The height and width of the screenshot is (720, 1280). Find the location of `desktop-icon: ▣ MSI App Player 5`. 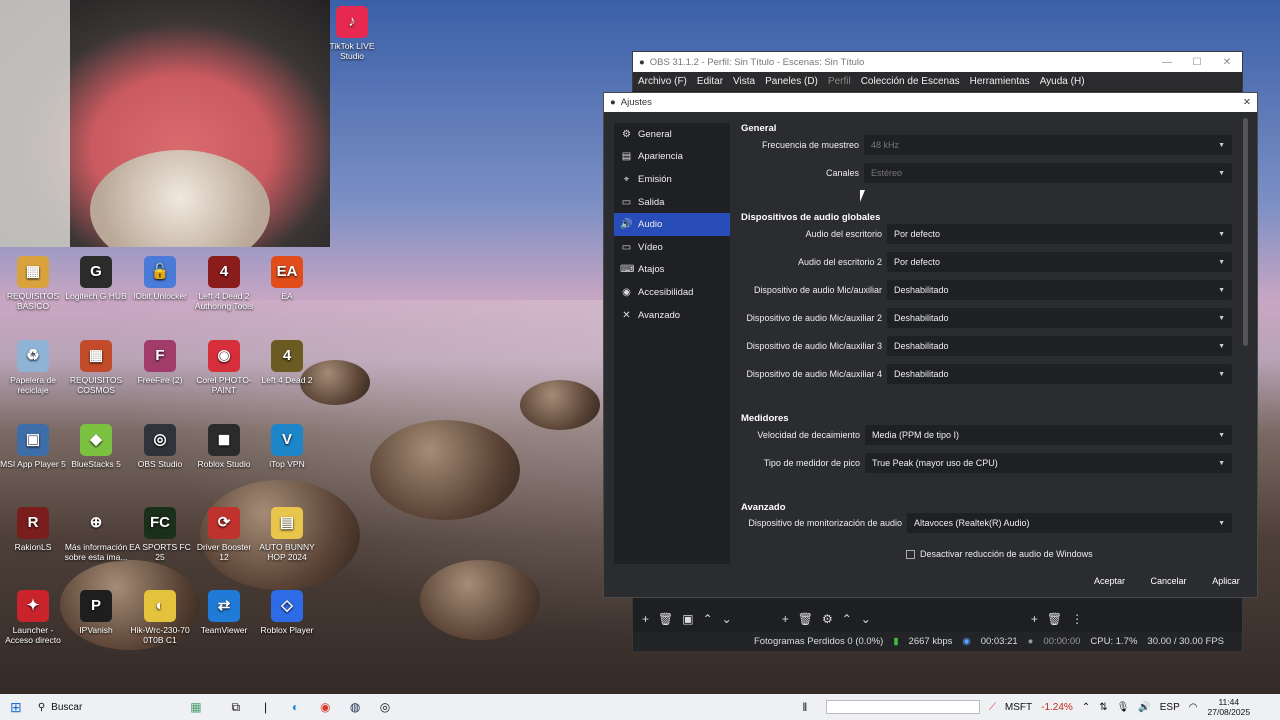

desktop-icon: ▣ MSI App Player 5 is located at coordinates (33, 446).